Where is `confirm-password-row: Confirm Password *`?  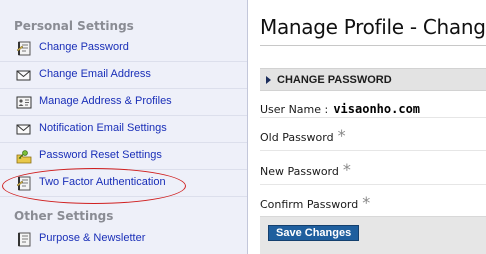
confirm-password-row: Confirm Password * is located at coordinates (373, 201).